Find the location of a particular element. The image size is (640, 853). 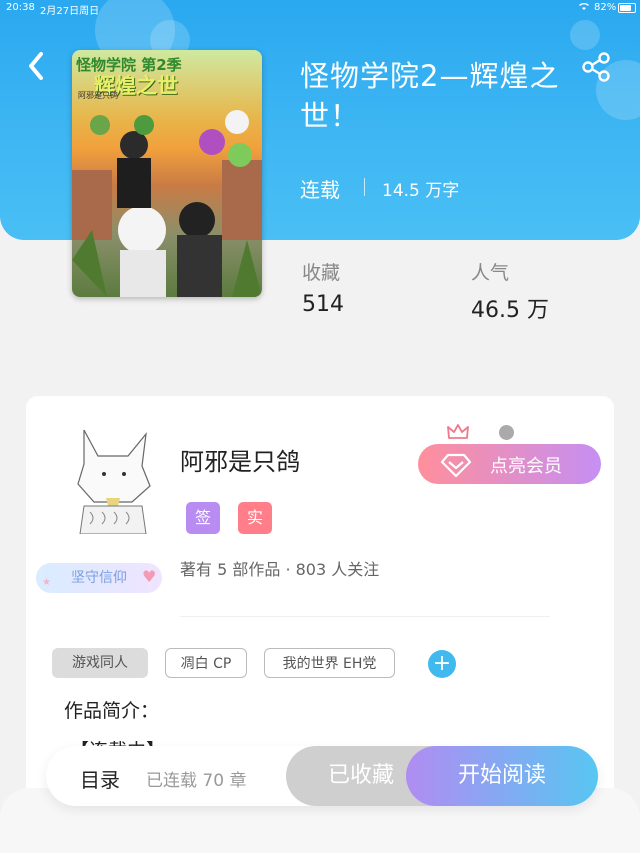

status-date: 2月27日周日 is located at coordinates (70, 11).